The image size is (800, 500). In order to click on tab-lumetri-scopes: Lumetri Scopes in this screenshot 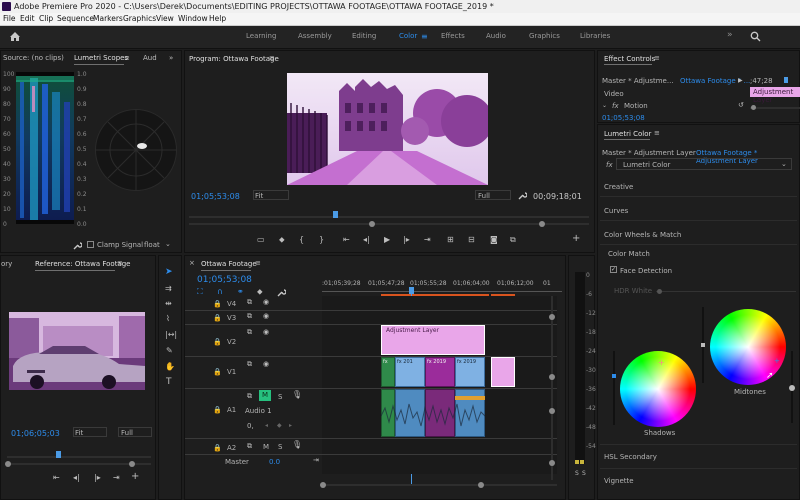, I will do `click(101, 58)`.